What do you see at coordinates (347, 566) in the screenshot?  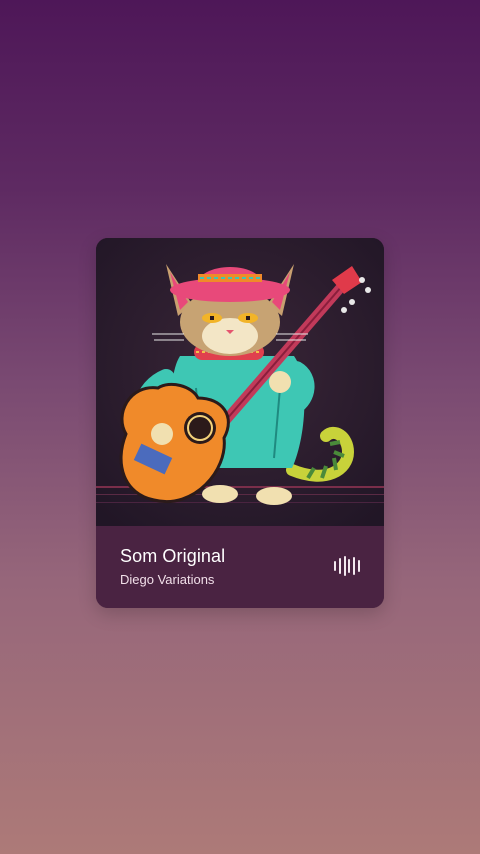 I see `audio-wave-icon` at bounding box center [347, 566].